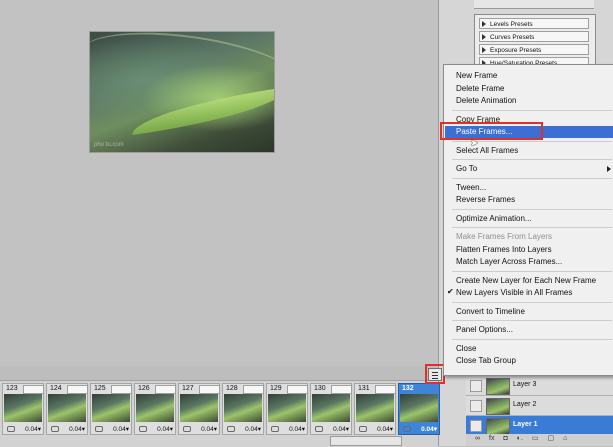 The image size is (613, 447). I want to click on frame-number: 128, so click(232, 388).